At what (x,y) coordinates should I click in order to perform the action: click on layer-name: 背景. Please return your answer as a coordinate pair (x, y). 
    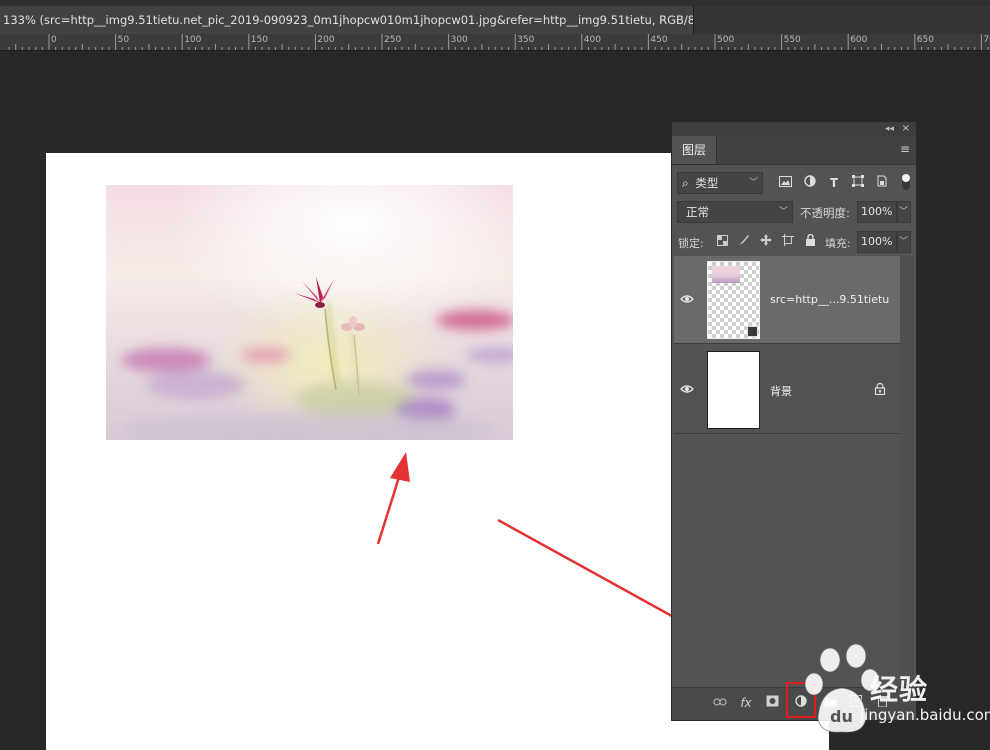
    Looking at the image, I should click on (781, 391).